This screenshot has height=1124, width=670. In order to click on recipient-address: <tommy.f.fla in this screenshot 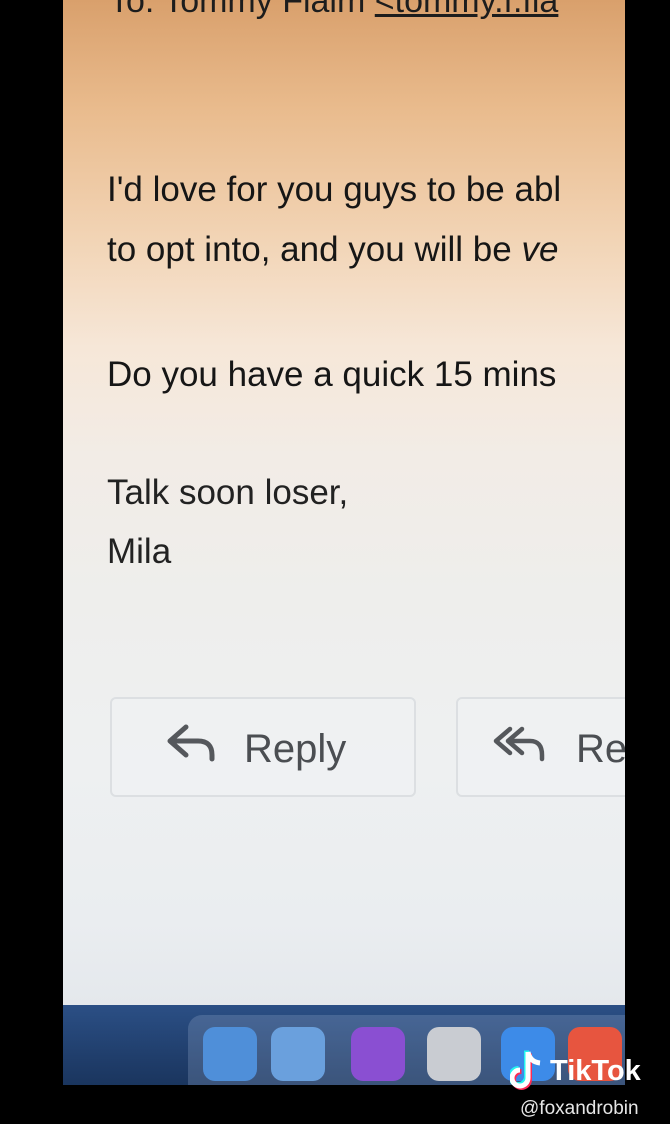, I will do `click(467, 10)`.